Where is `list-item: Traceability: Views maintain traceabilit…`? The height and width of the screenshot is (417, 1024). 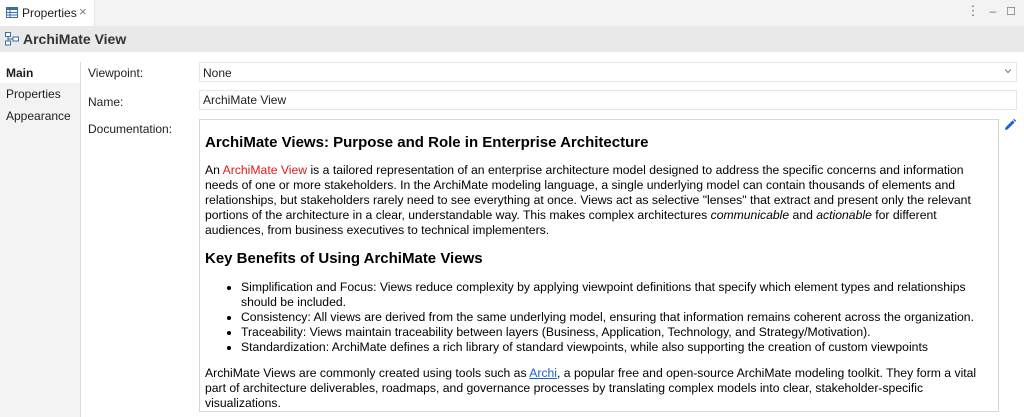
list-item: Traceability: Views maintain traceabilit… is located at coordinates (613, 332).